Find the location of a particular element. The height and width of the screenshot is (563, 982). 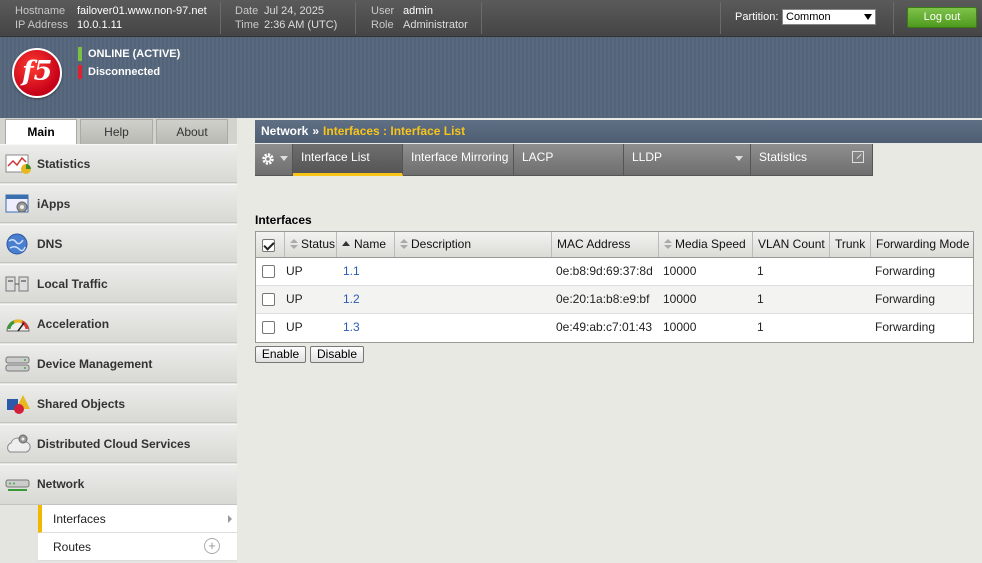

sidebar-subitem-routes: Routes + is located at coordinates (137, 547).